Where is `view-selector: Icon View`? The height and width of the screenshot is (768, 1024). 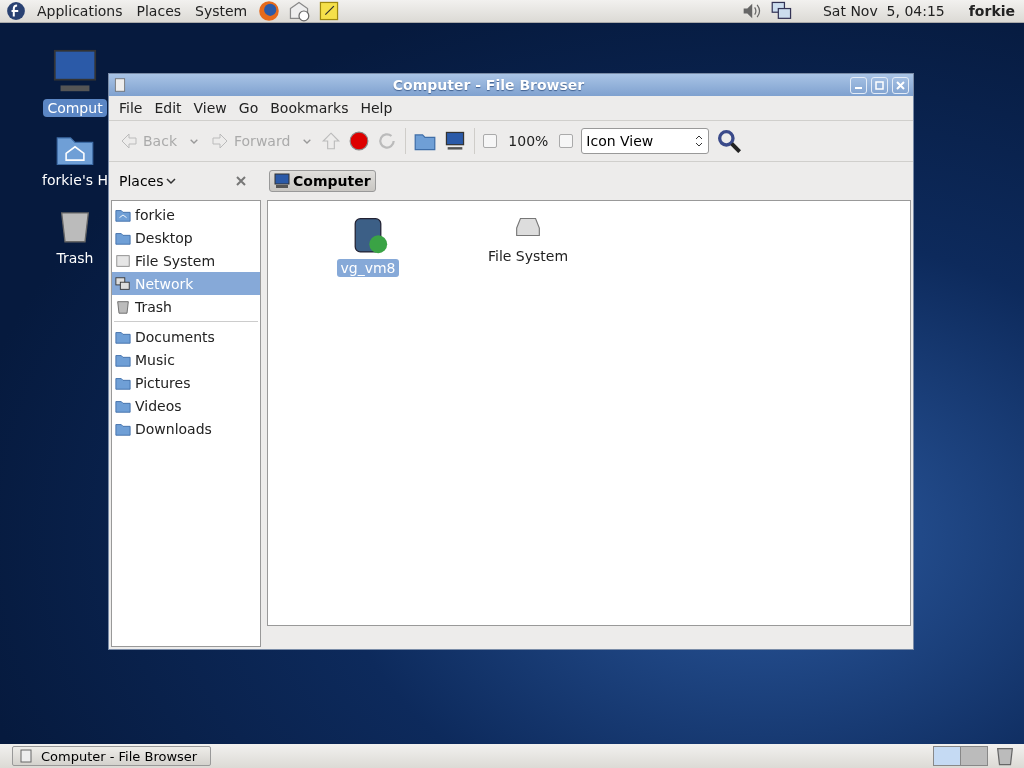 view-selector: Icon View is located at coordinates (645, 141).